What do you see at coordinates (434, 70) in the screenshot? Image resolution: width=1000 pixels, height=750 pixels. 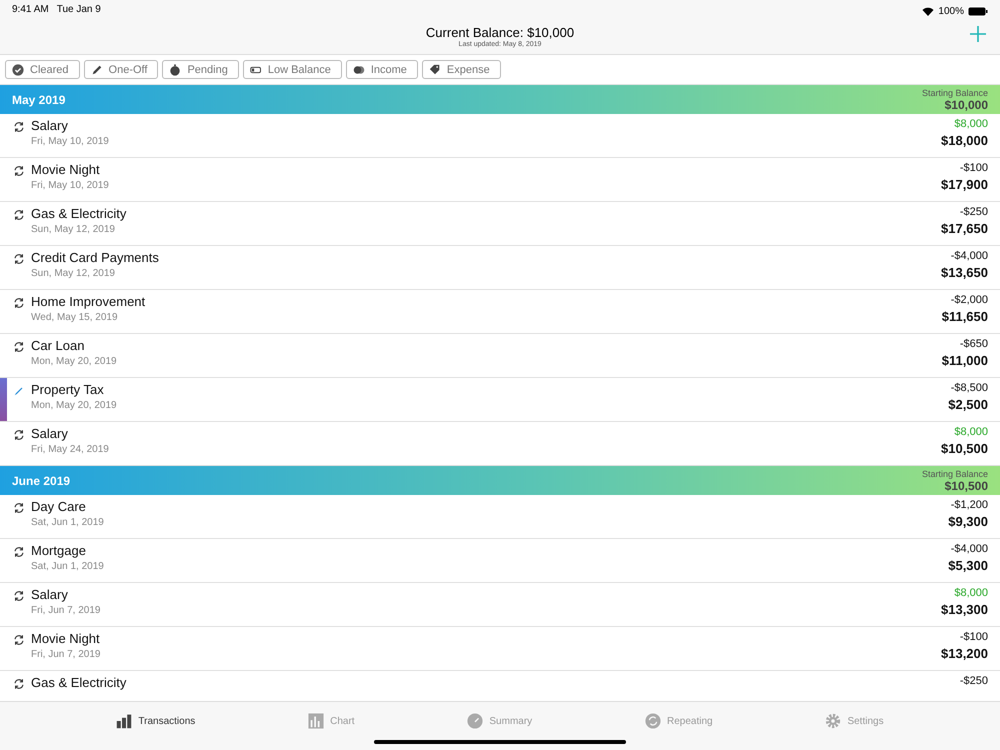 I see `tag-icon` at bounding box center [434, 70].